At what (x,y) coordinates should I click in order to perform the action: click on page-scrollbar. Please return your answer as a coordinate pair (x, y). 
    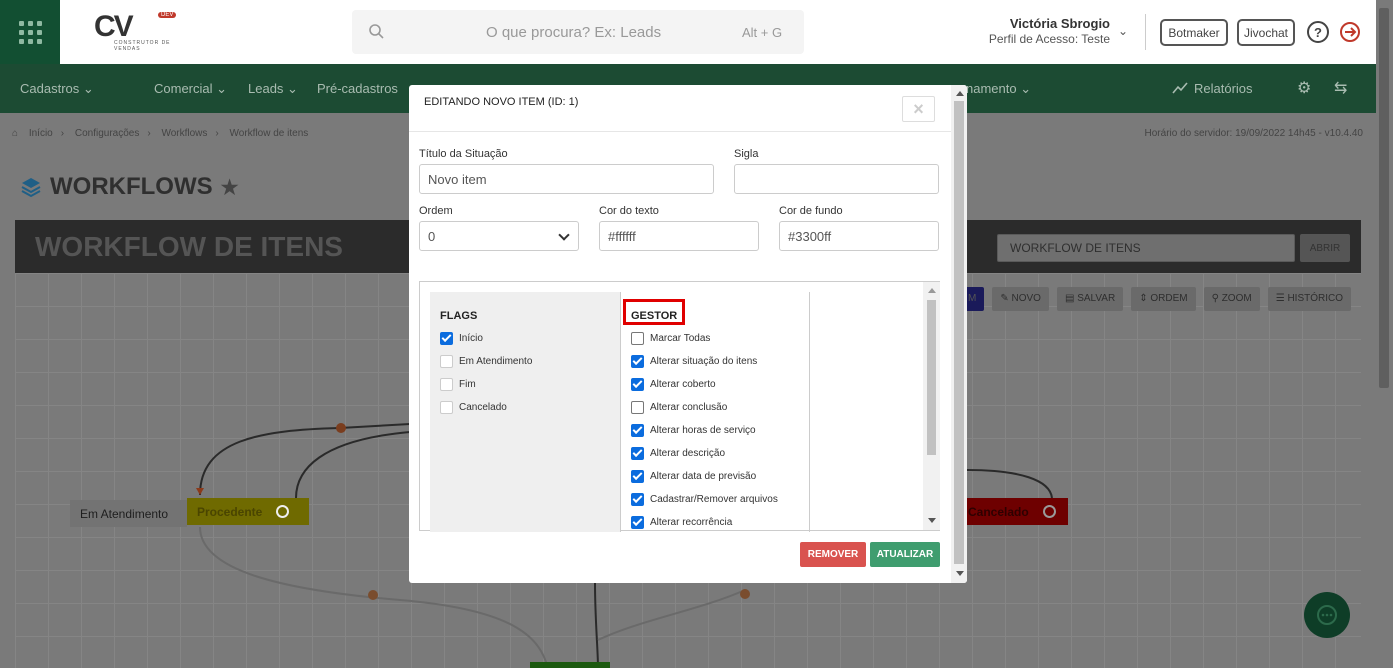
    Looking at the image, I should click on (1384, 334).